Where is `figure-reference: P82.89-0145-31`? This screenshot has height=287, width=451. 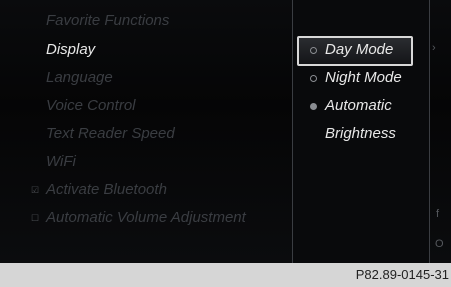
figure-reference: P82.89-0145-31 is located at coordinates (402, 274).